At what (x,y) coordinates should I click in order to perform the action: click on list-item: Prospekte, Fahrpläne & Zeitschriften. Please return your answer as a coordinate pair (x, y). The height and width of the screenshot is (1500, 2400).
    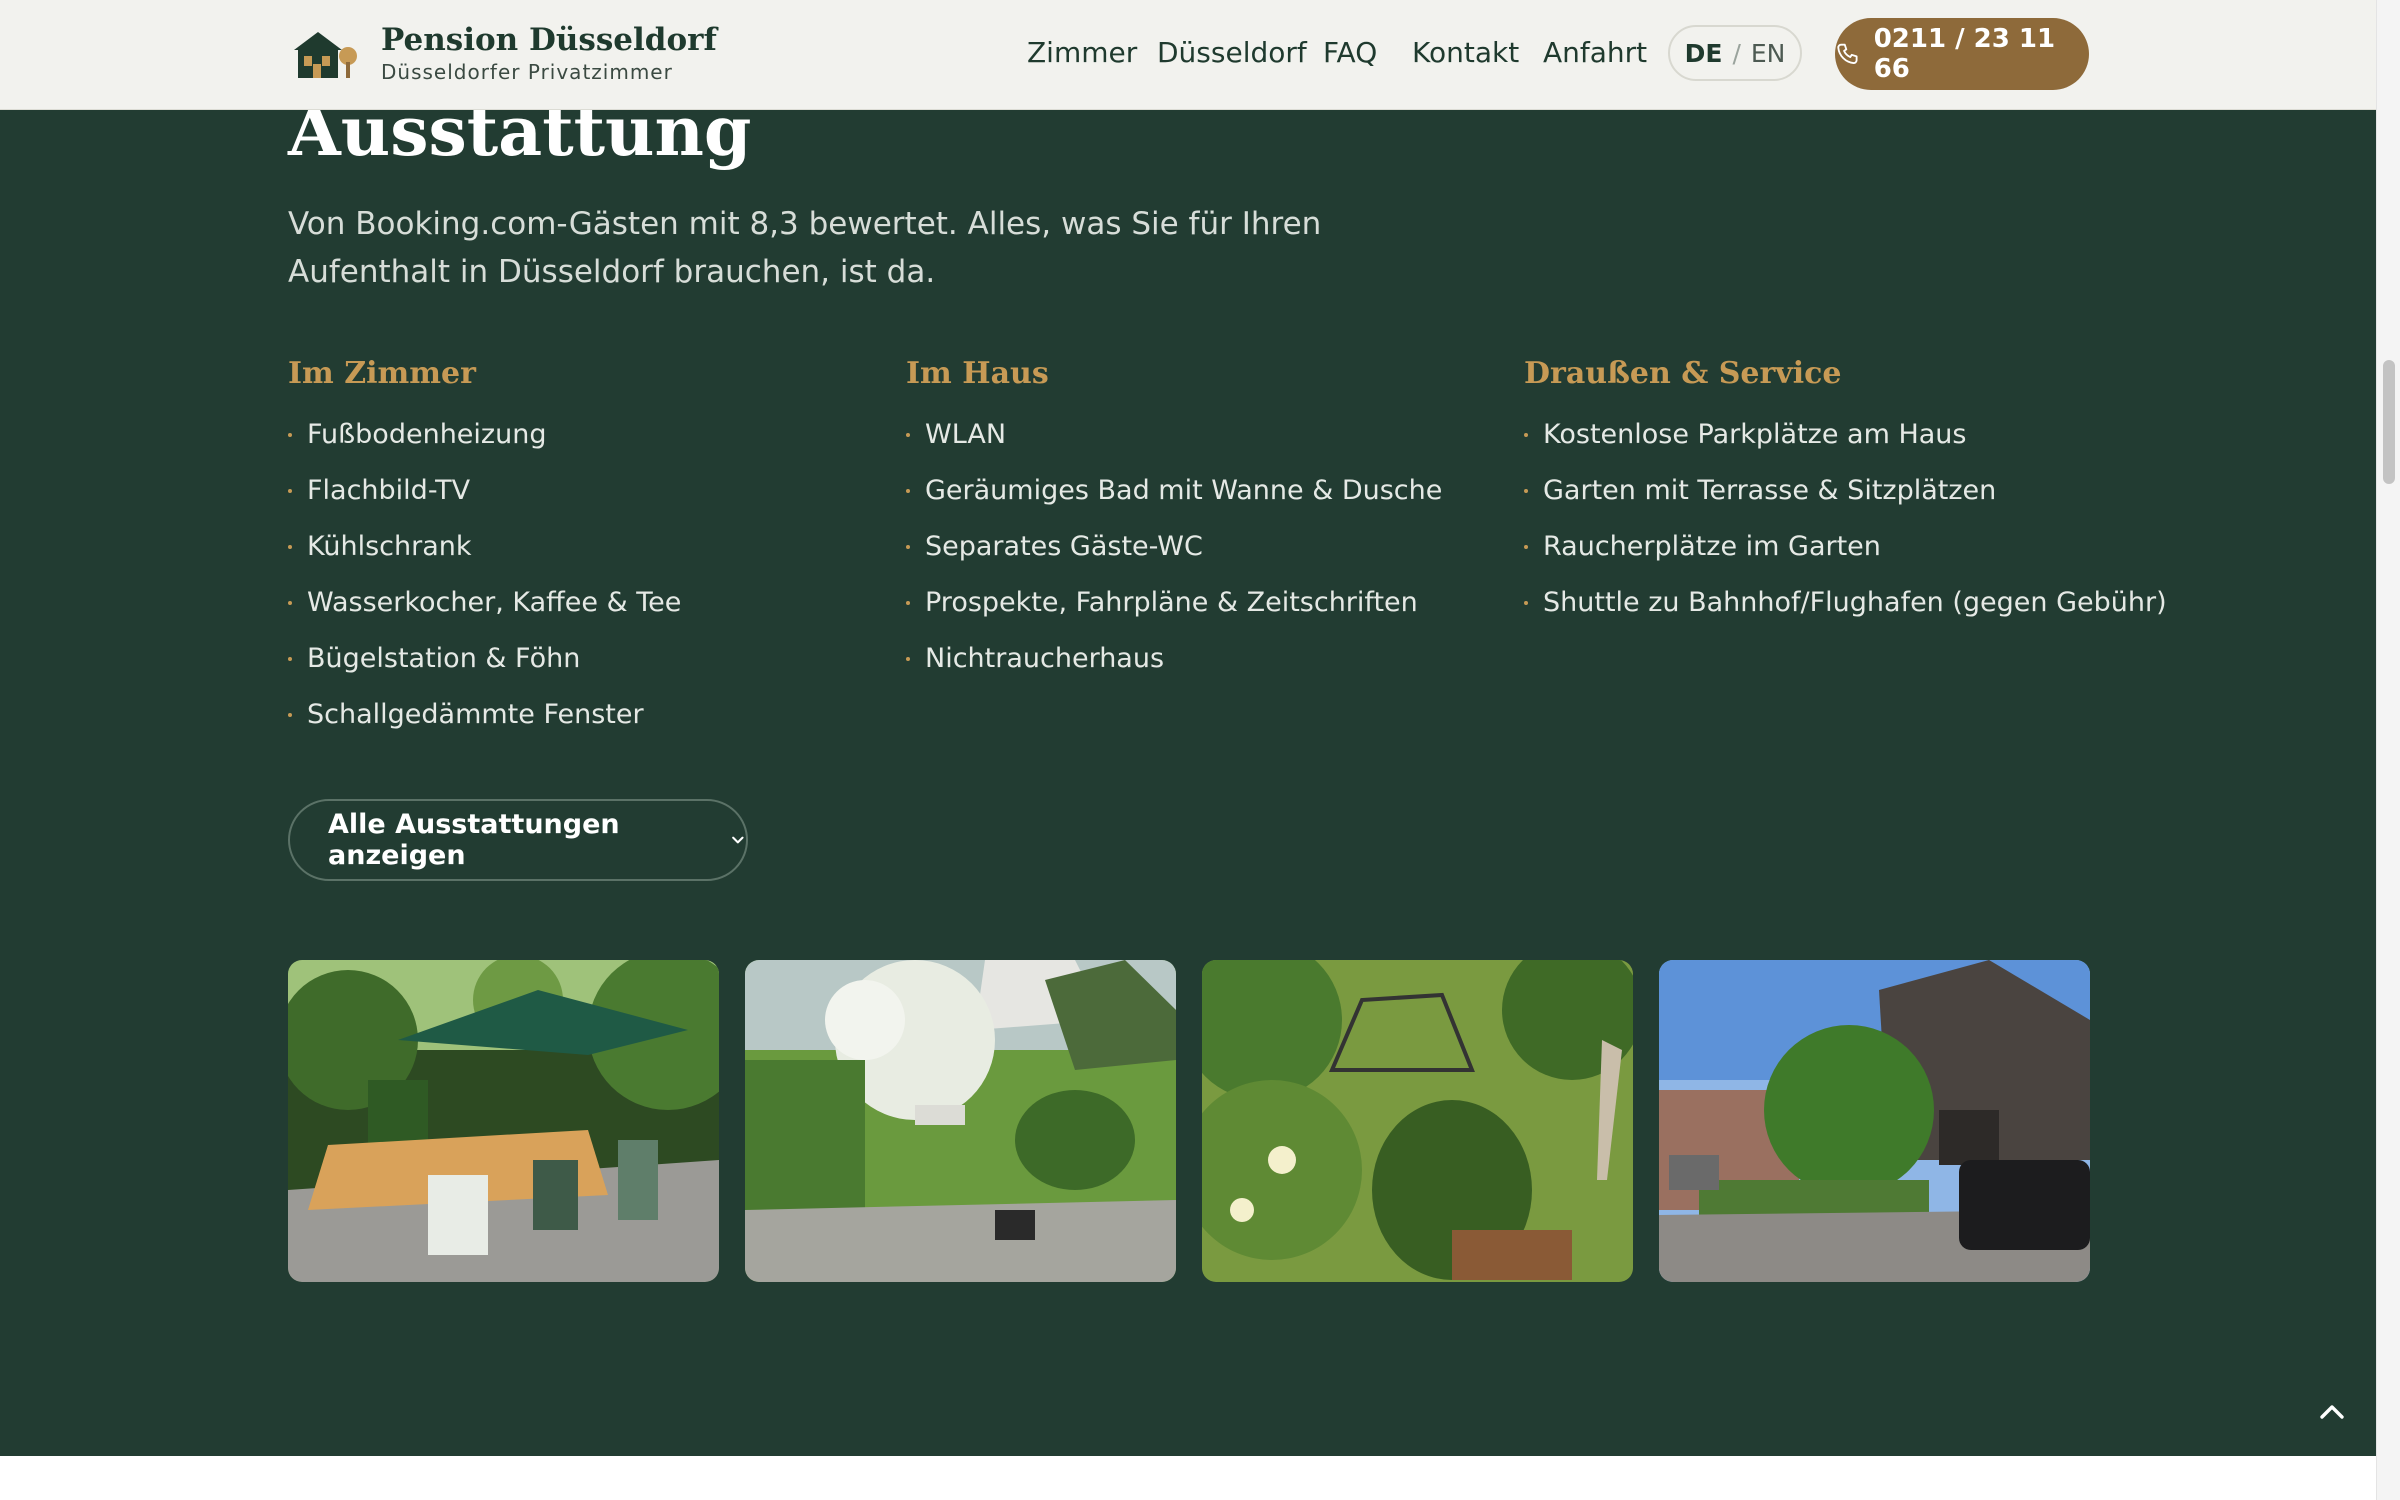
    Looking at the image, I should click on (1174, 613).